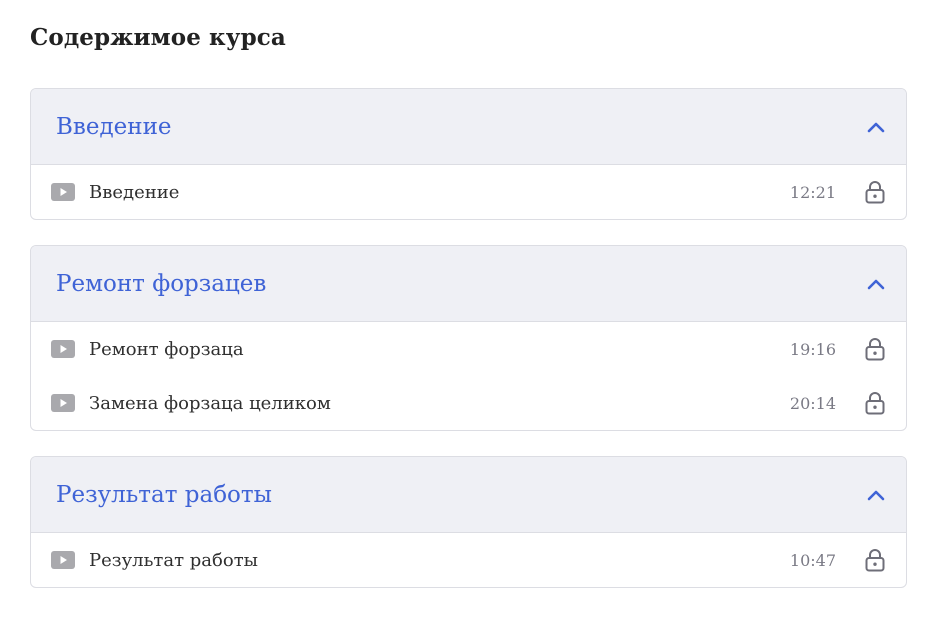  What do you see at coordinates (166, 349) in the screenshot?
I see `lesson-title: Ремонт форзаца` at bounding box center [166, 349].